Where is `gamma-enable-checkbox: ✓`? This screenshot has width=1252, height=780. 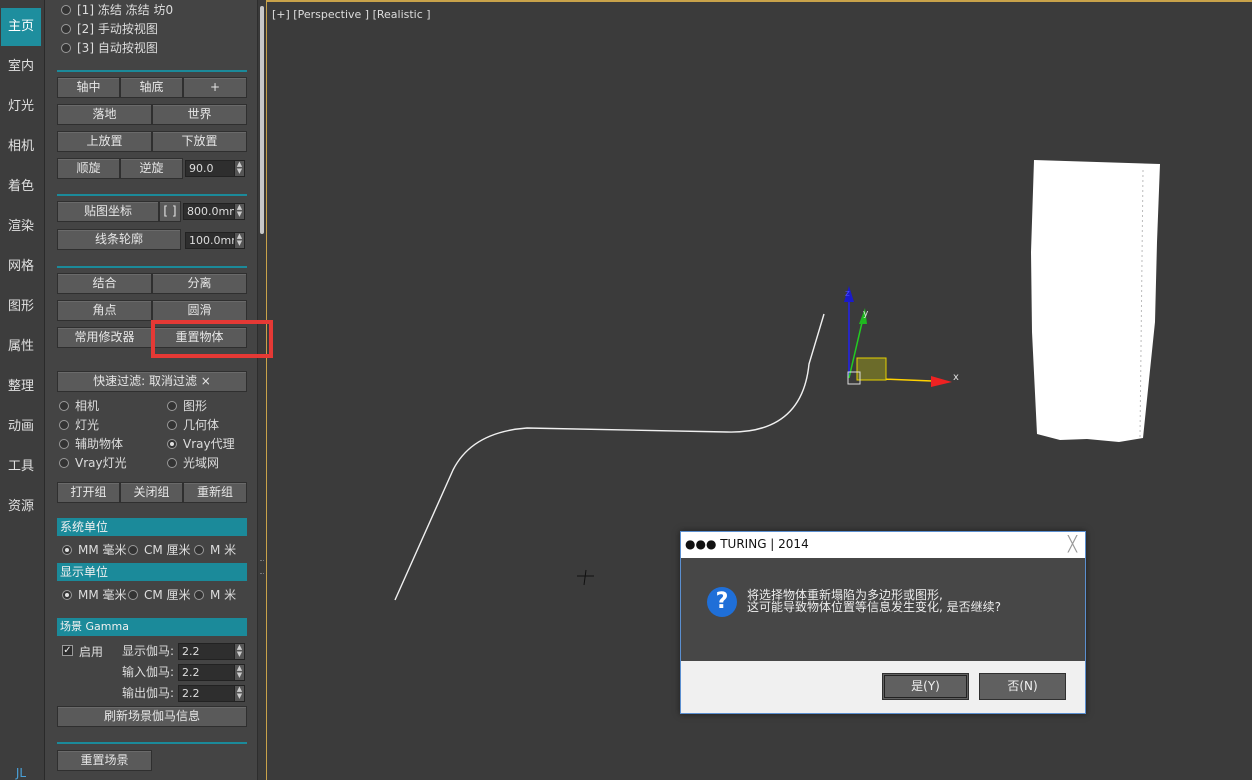
gamma-enable-checkbox: ✓ is located at coordinates (67, 650).